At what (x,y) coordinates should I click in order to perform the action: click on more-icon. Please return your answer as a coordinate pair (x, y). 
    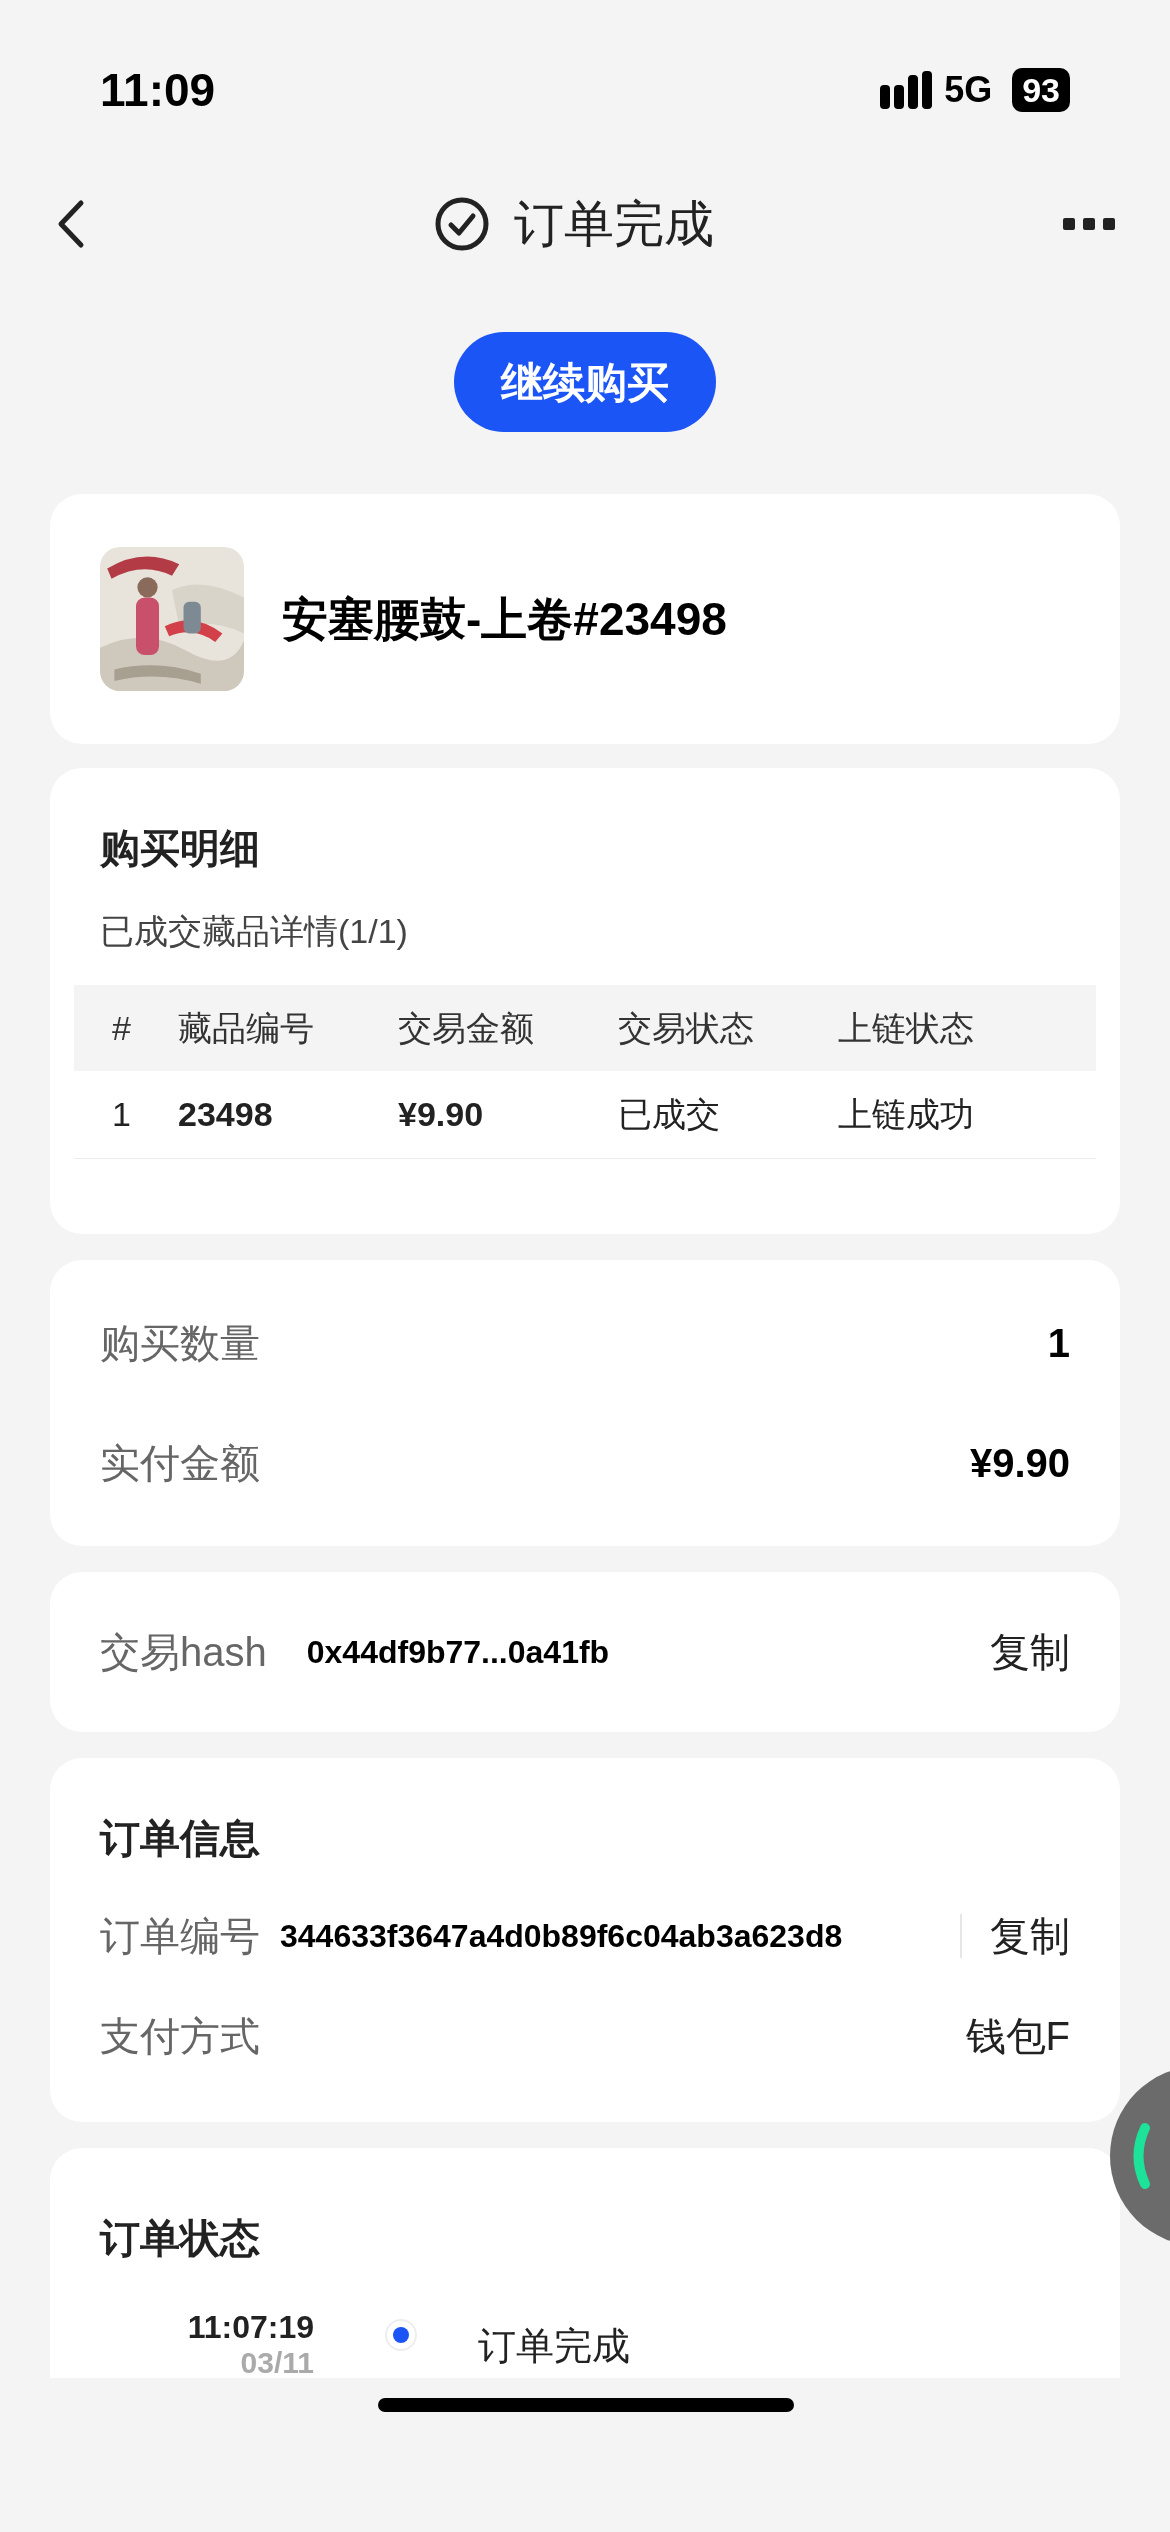
    Looking at the image, I should click on (1089, 224).